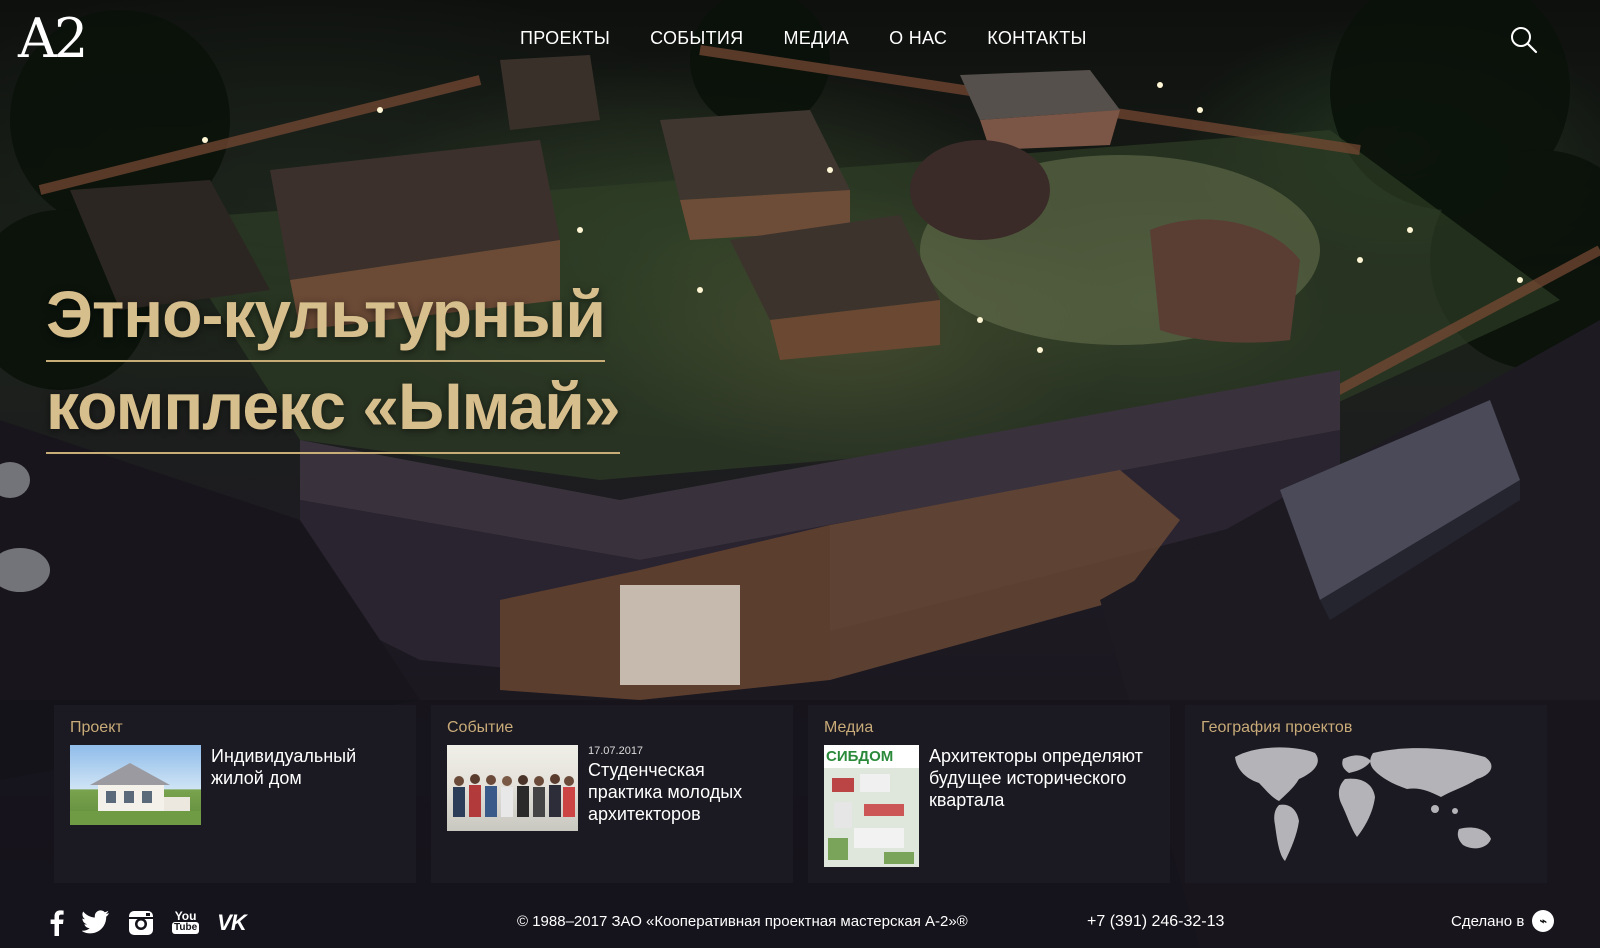 The height and width of the screenshot is (948, 1600). Describe the element at coordinates (1037, 38) in the screenshot. I see `nav-item-contacts: КОНТАКТЫ` at that location.